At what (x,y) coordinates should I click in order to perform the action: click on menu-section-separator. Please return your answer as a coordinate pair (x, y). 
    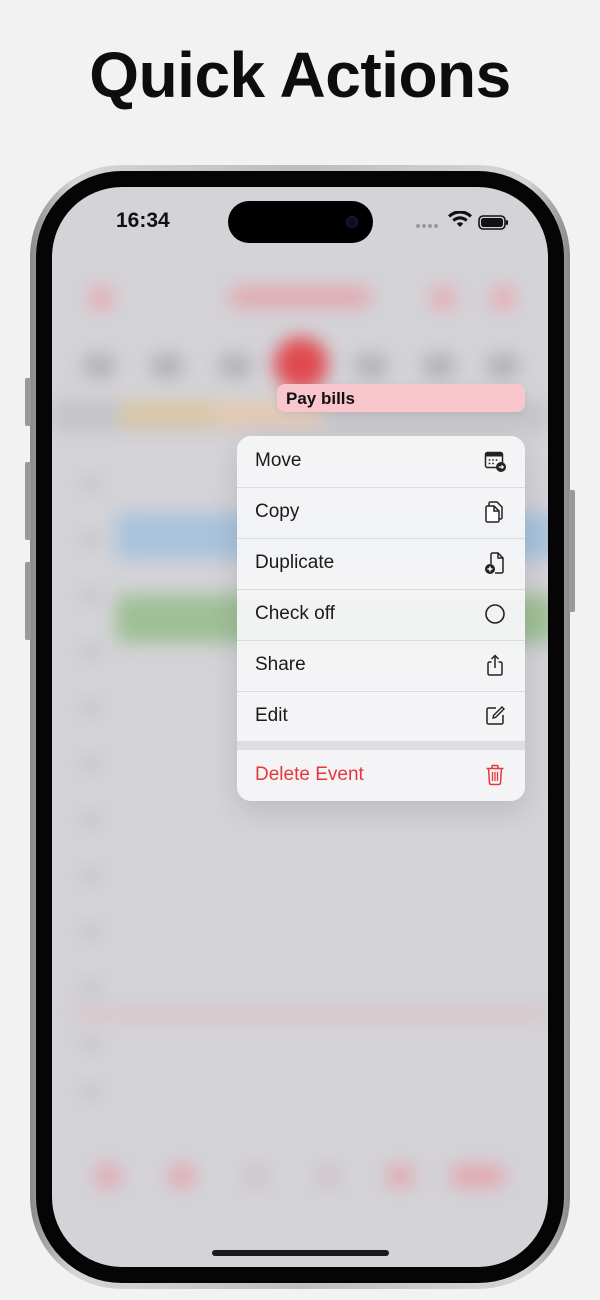
    Looking at the image, I should click on (381, 745).